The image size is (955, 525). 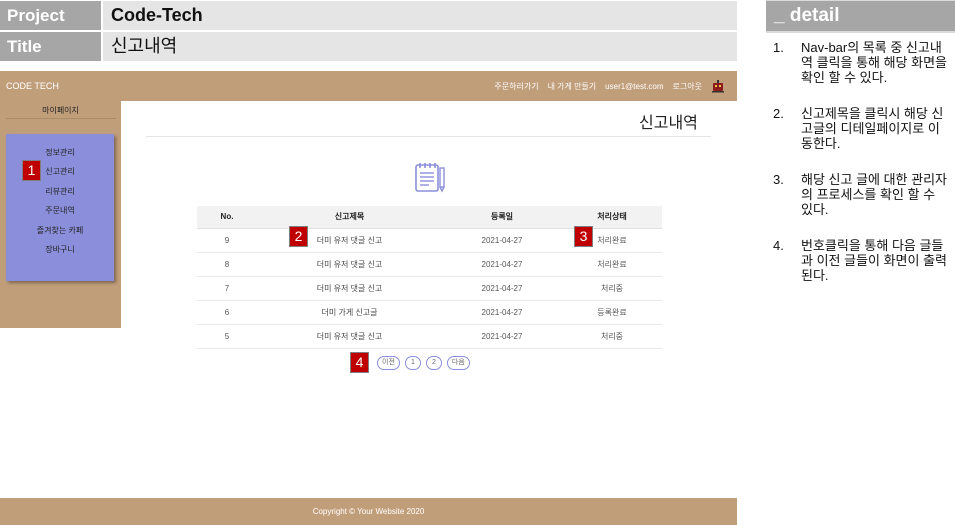 What do you see at coordinates (778, 179) in the screenshot?
I see `detail-item-number: 3.` at bounding box center [778, 179].